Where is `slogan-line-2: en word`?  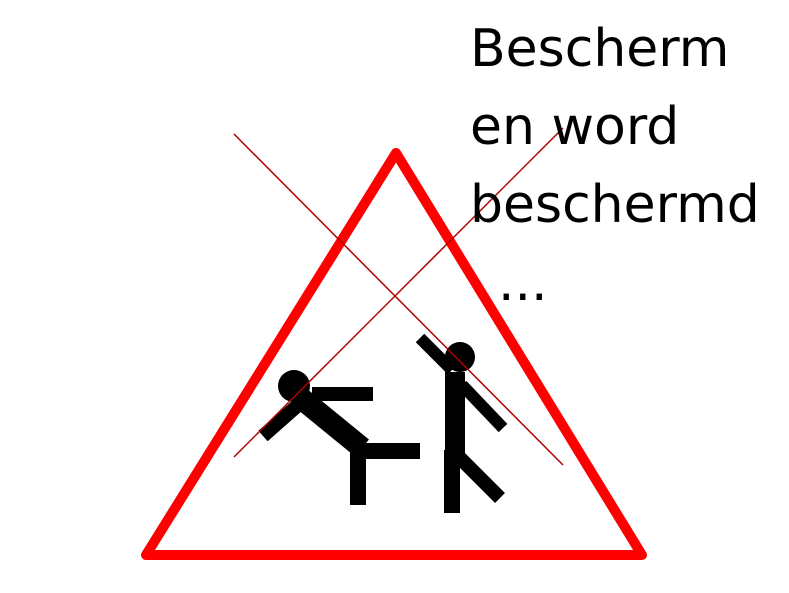 slogan-line-2: en word is located at coordinates (575, 127).